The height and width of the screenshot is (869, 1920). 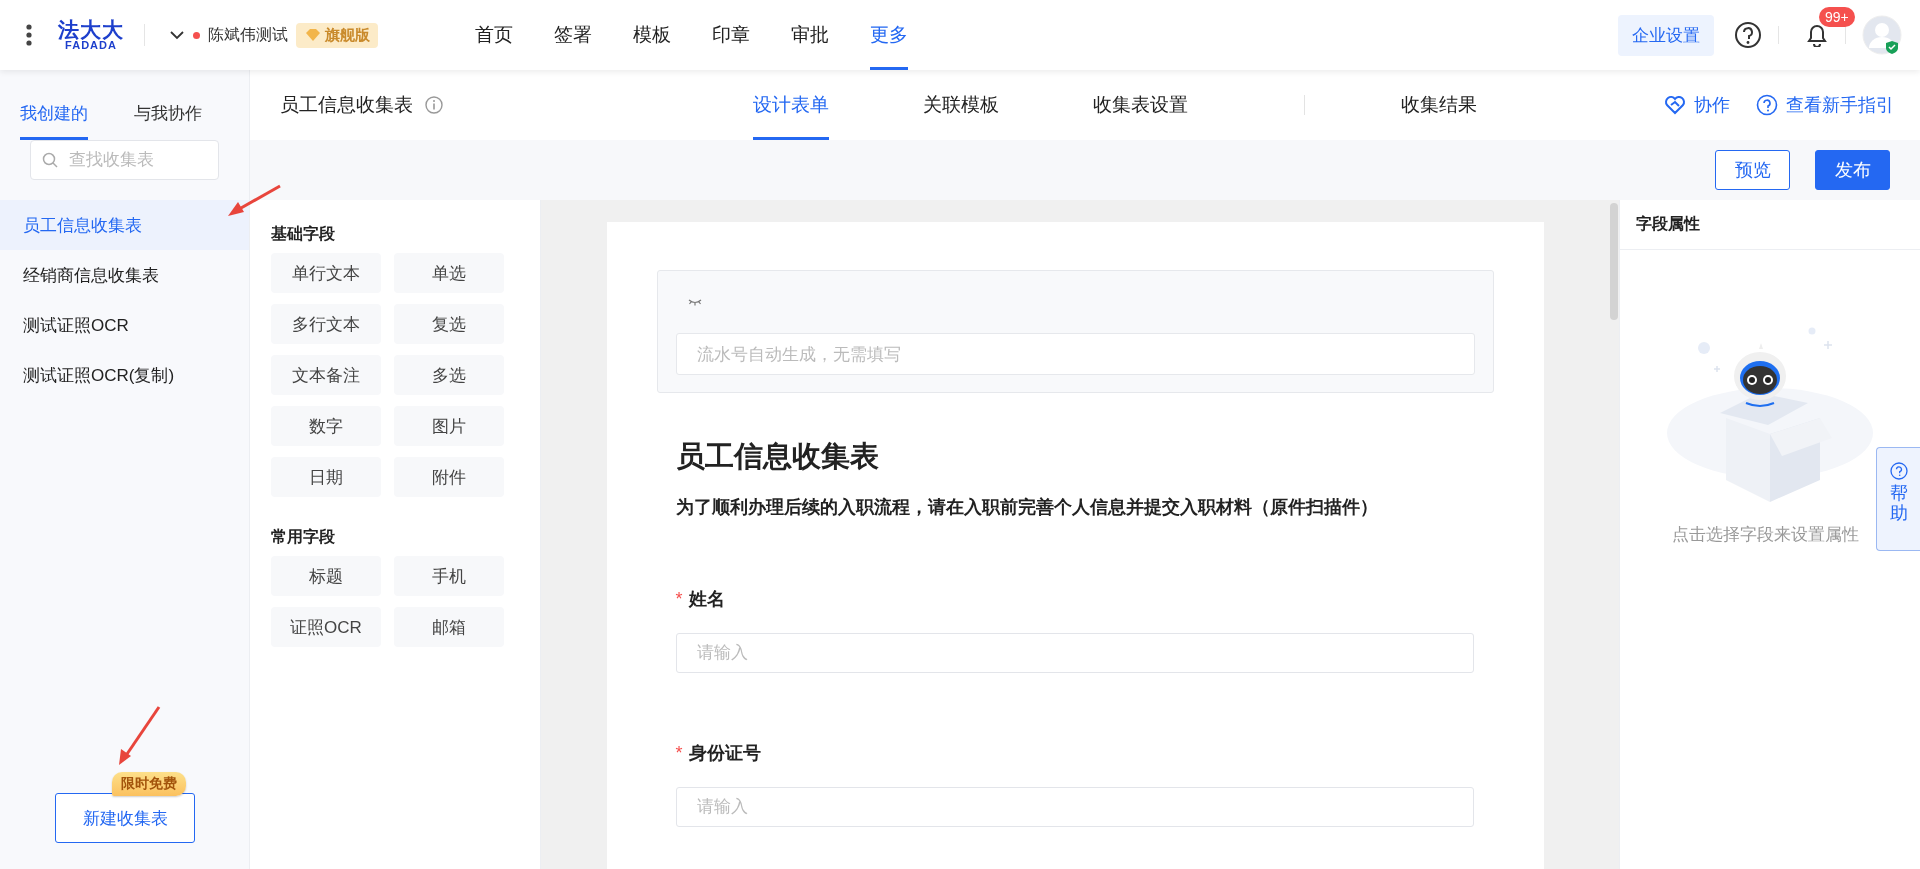 I want to click on nav-tab: 印章, so click(x=731, y=35).